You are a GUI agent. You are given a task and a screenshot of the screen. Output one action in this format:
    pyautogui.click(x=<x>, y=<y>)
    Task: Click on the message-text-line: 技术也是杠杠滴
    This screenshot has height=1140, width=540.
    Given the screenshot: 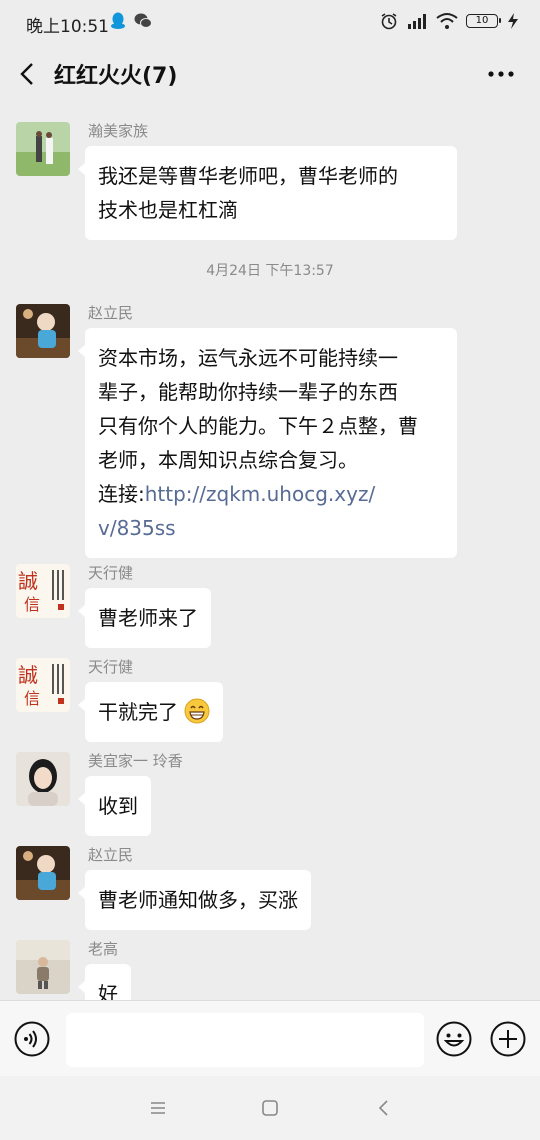 What is the action you would take?
    pyautogui.click(x=168, y=210)
    